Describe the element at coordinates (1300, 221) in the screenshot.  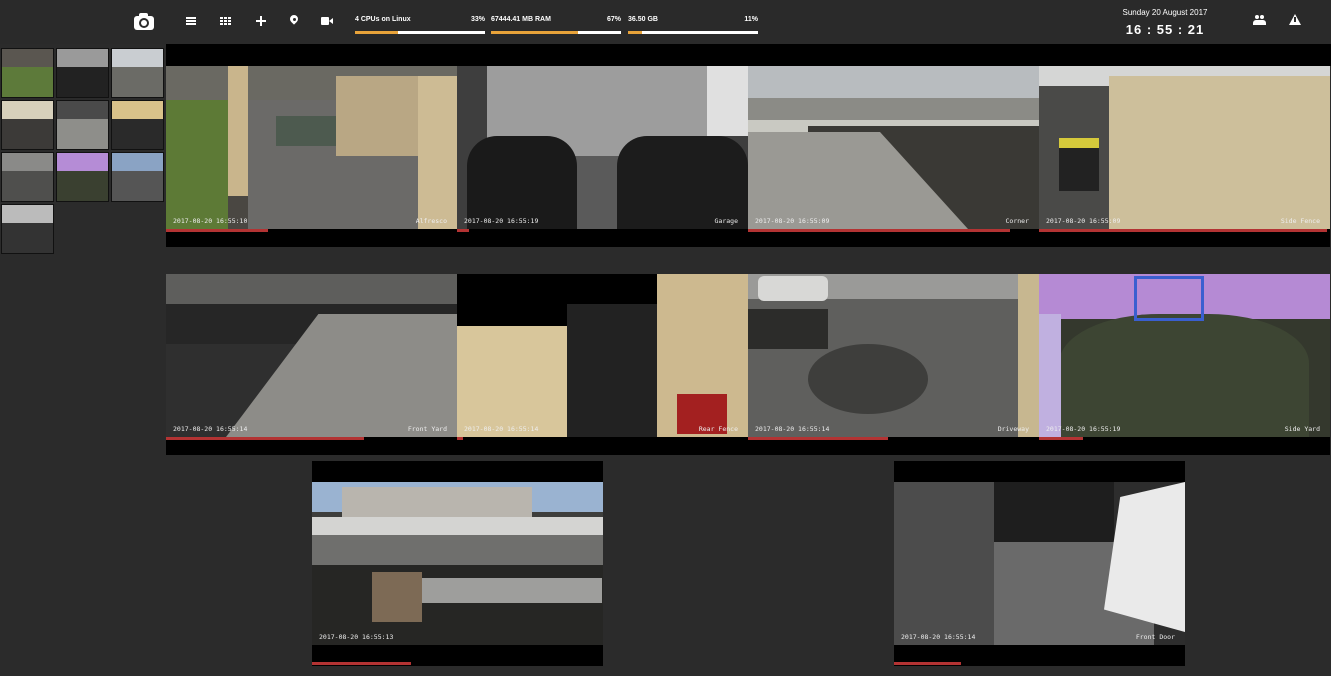
I see `camera-name: Side Fence` at that location.